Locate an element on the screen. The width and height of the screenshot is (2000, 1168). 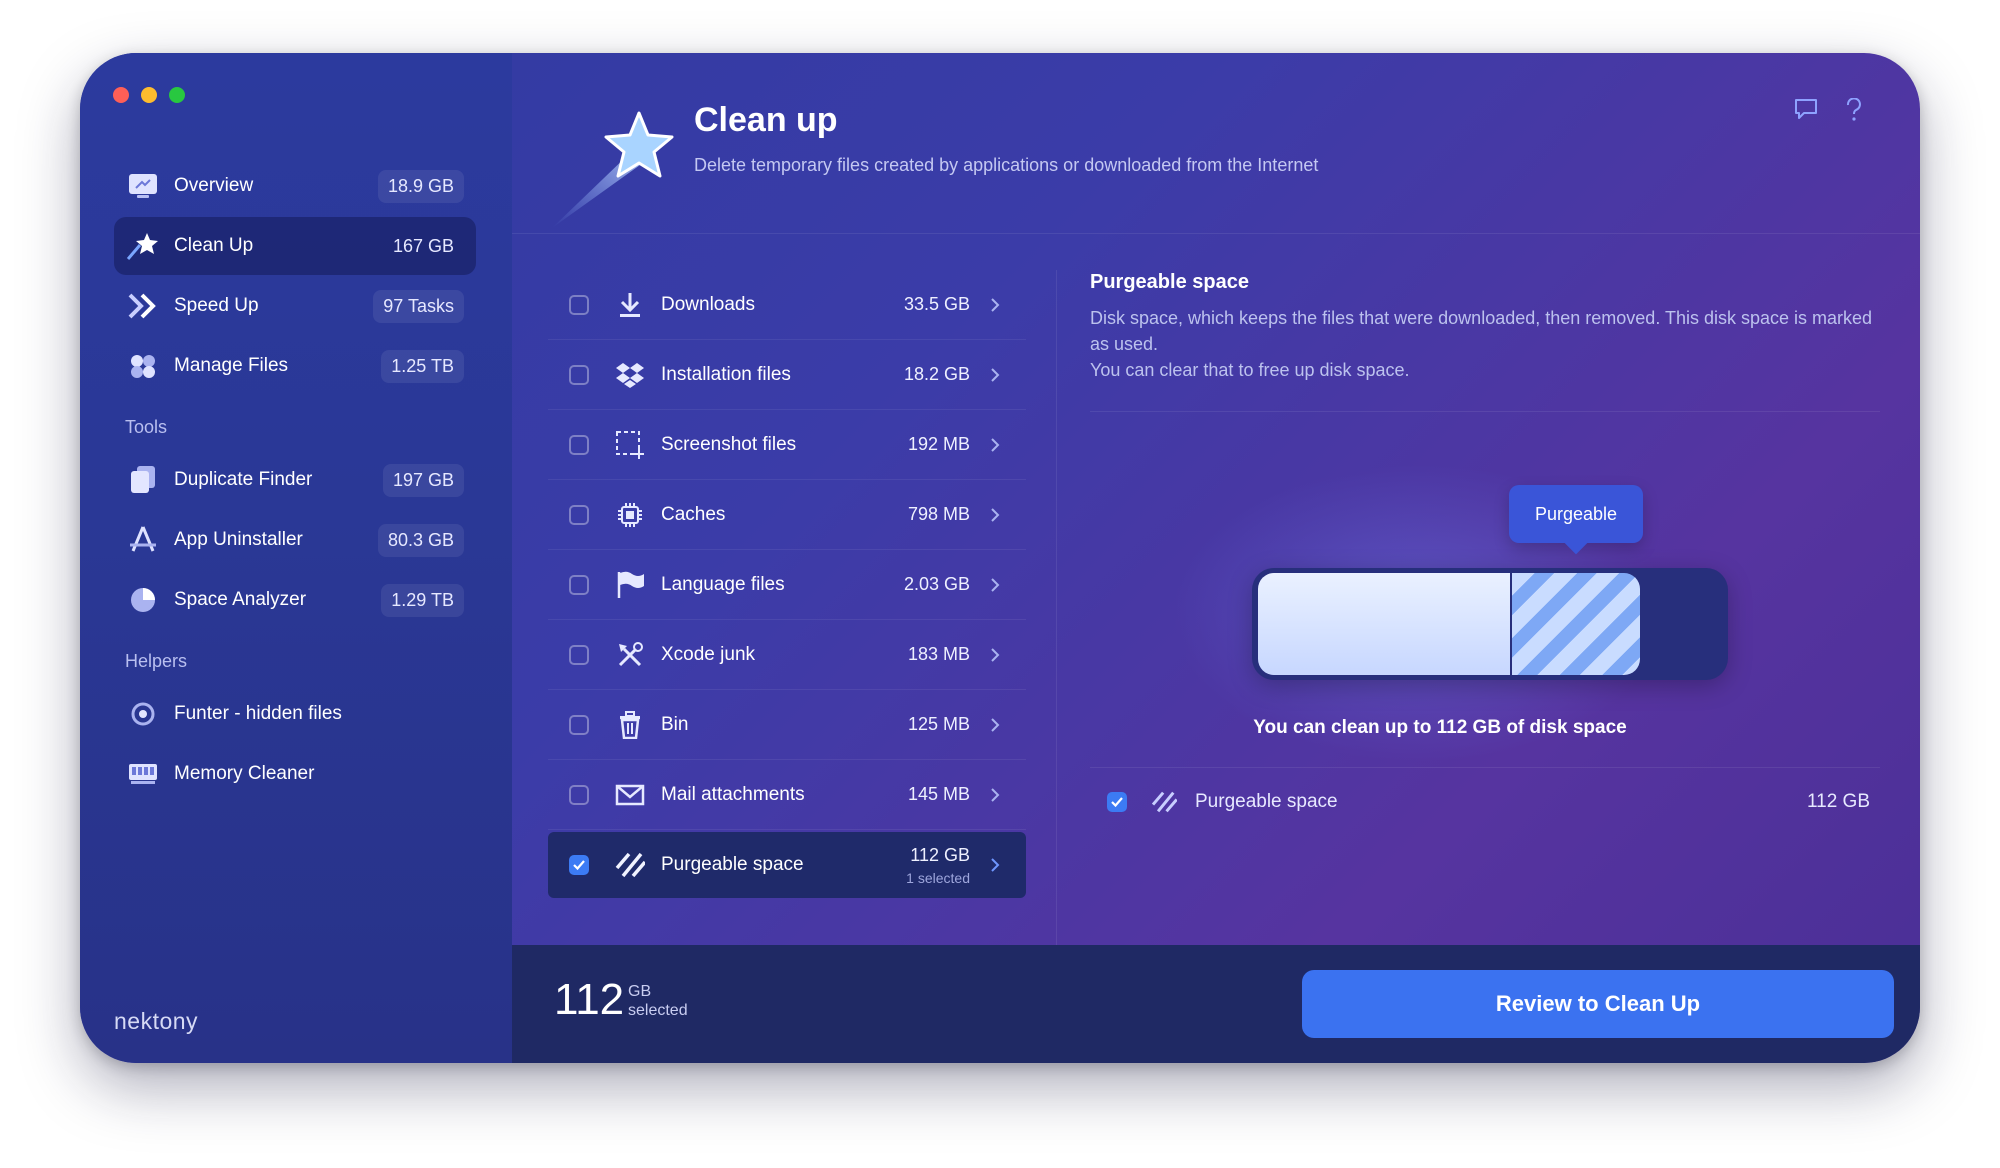
sidebar-item-manage-files: Manage Files 1.25 TB is located at coordinates (295, 366).